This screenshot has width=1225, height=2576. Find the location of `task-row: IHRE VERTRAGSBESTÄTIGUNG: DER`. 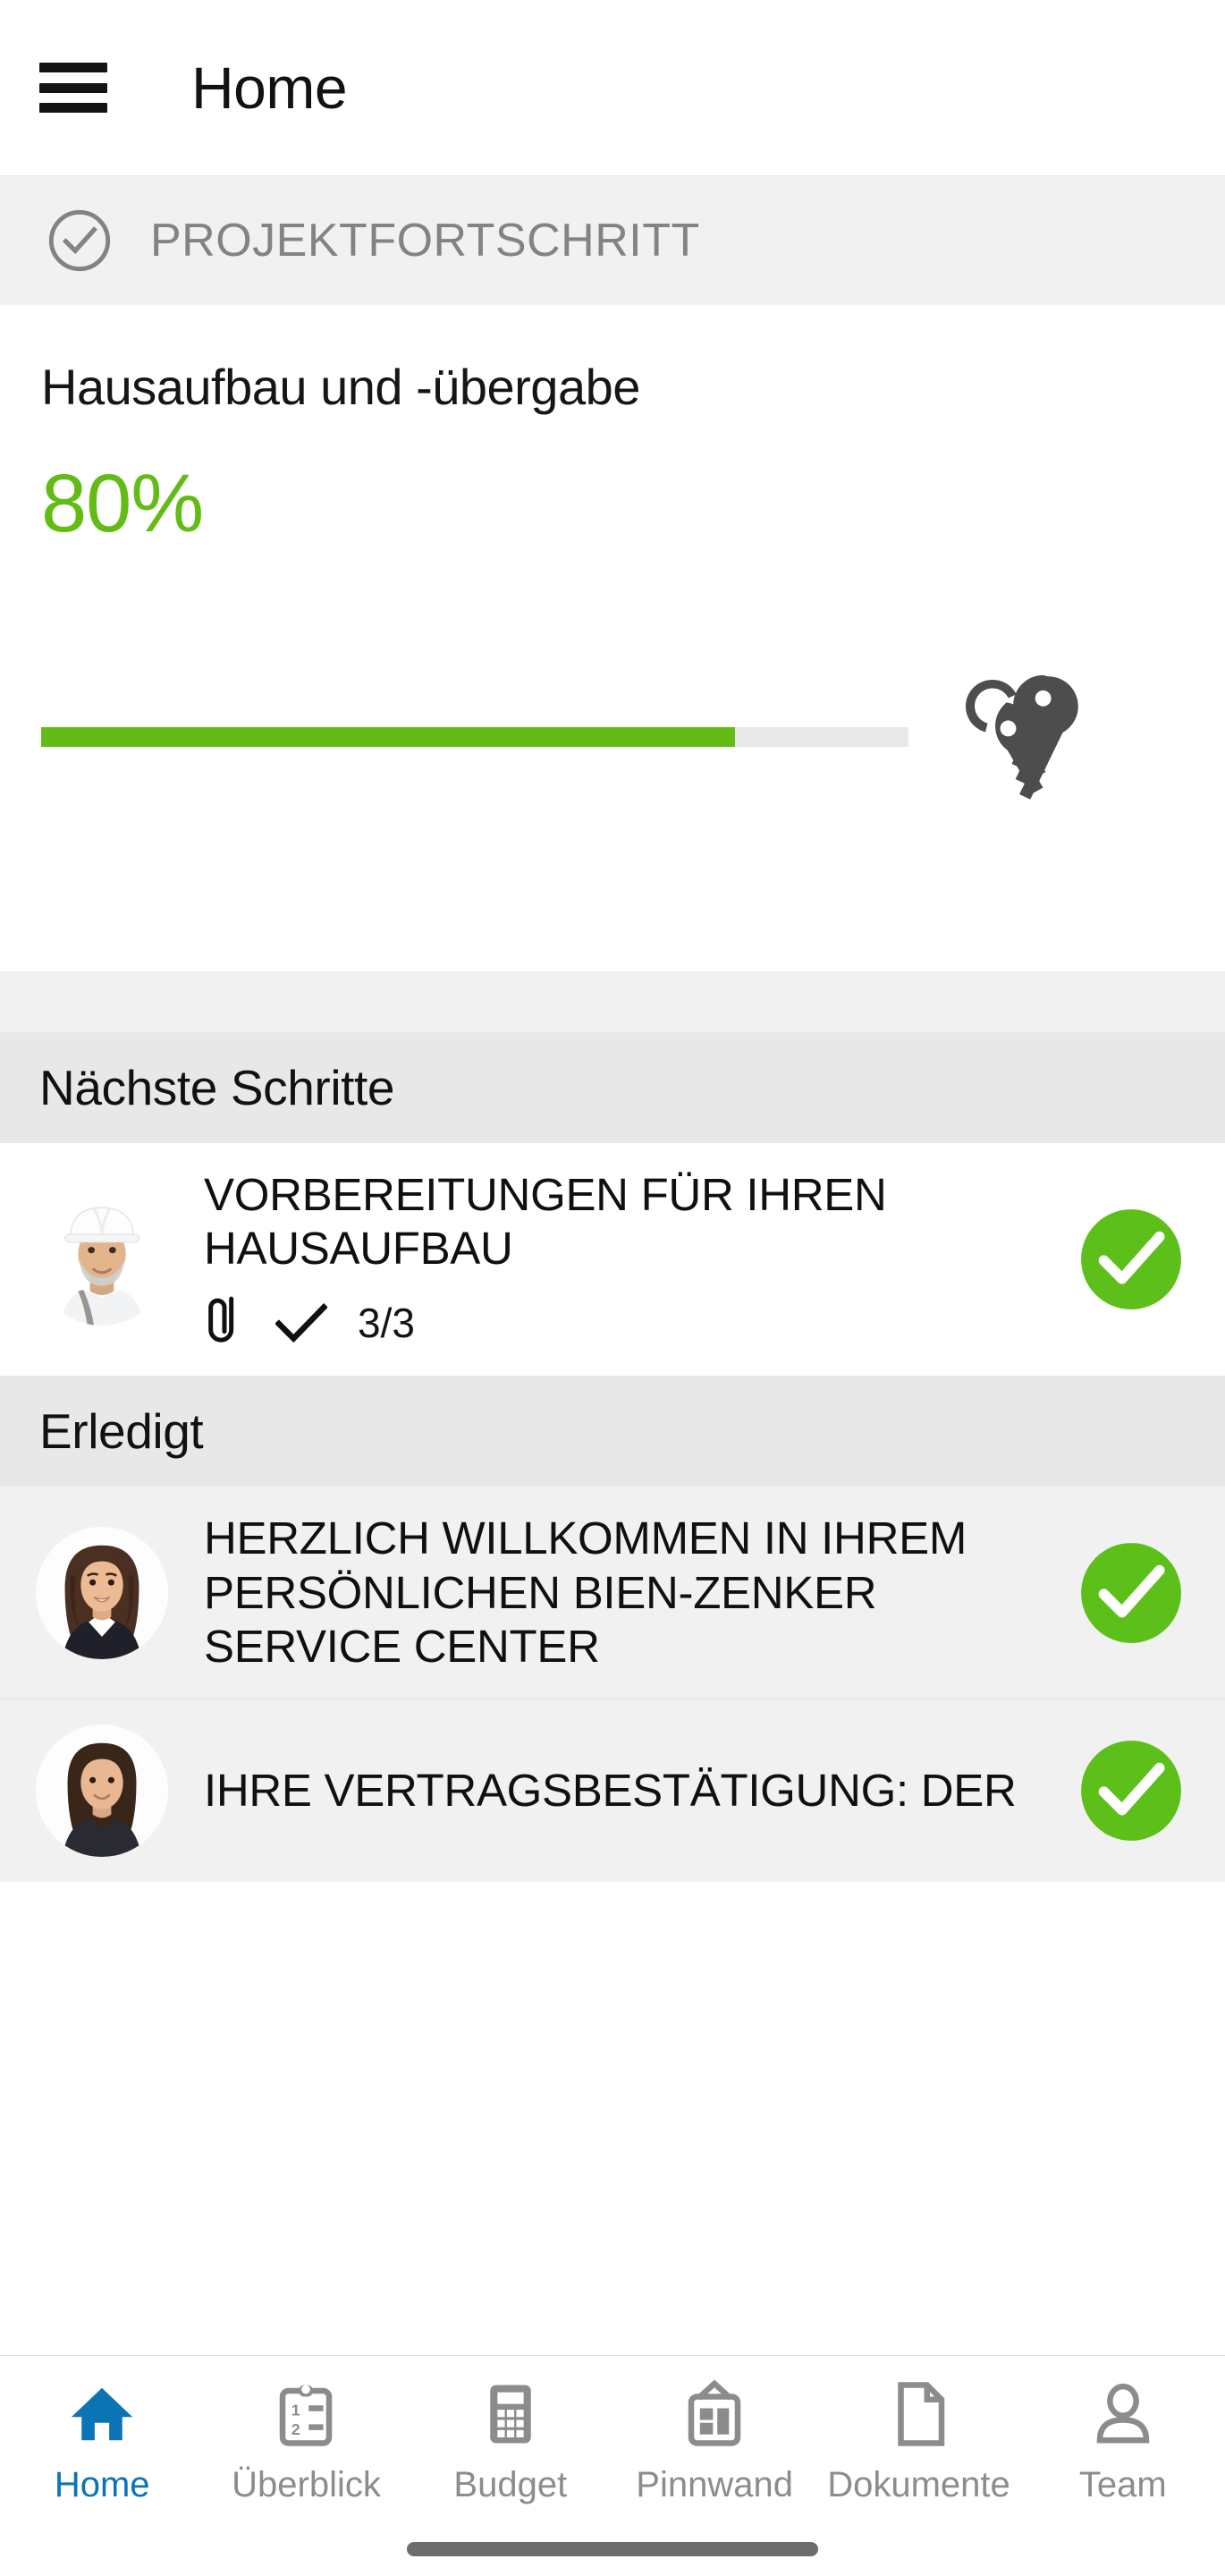

task-row: IHRE VERTRAGSBESTÄTIGUNG: DER is located at coordinates (612, 1790).